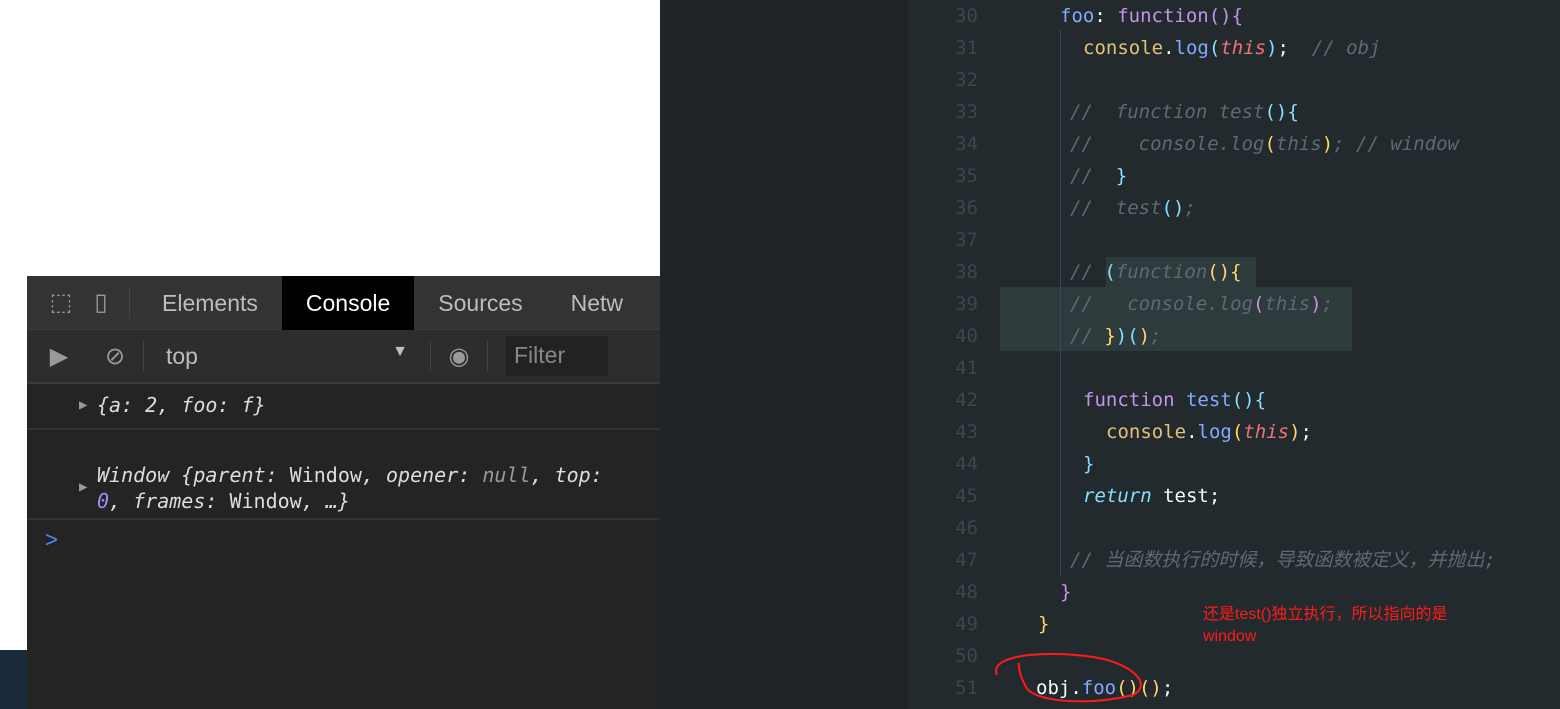 The height and width of the screenshot is (709, 1560). I want to click on code-line: 41, so click(1234, 368).